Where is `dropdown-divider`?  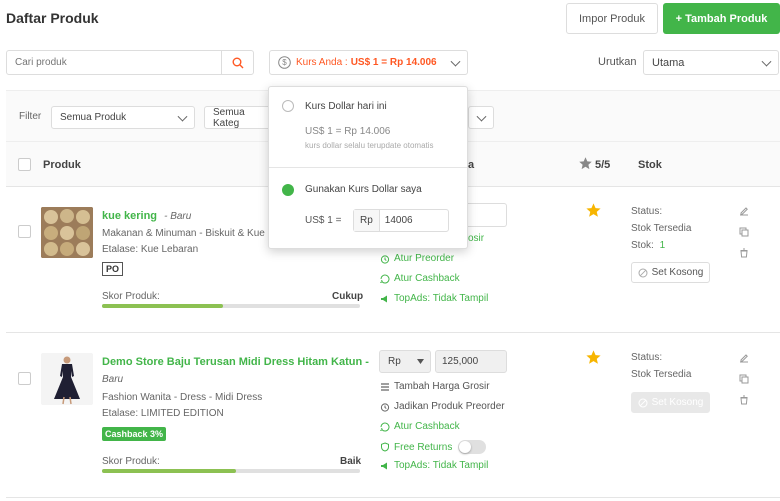
dropdown-divider is located at coordinates (368, 167).